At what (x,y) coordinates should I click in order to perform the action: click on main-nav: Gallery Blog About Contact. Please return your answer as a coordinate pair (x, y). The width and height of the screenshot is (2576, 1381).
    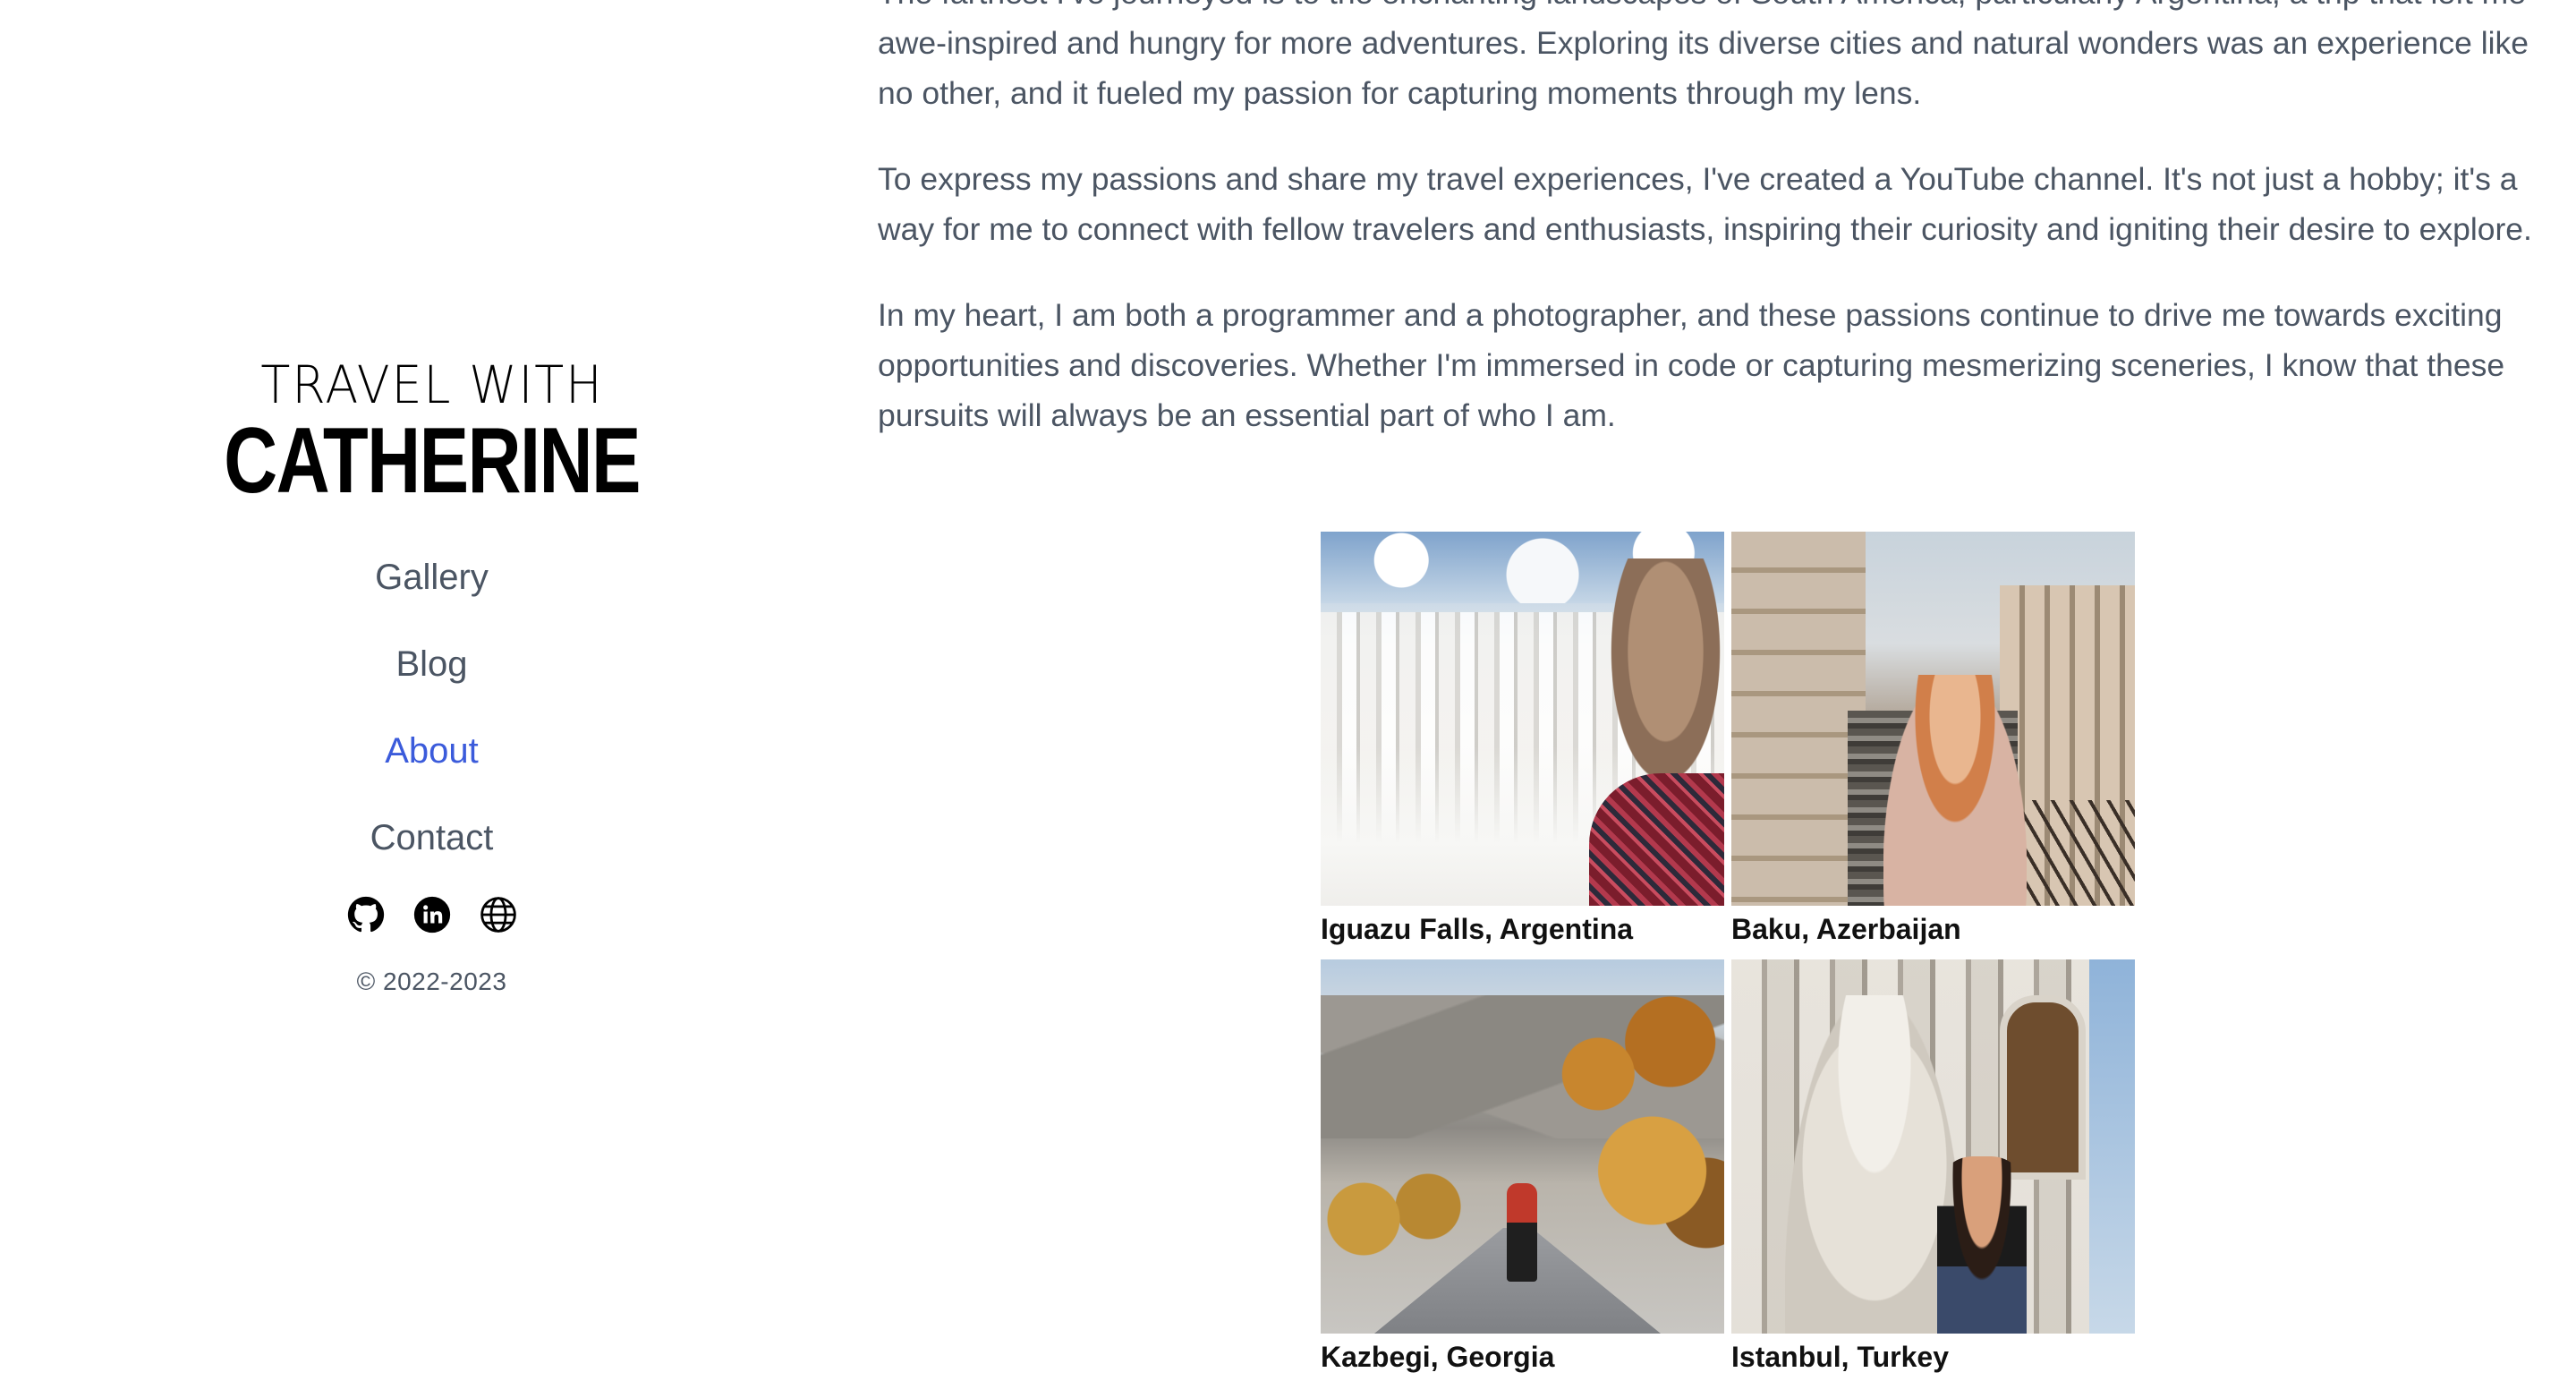
    Looking at the image, I should click on (432, 708).